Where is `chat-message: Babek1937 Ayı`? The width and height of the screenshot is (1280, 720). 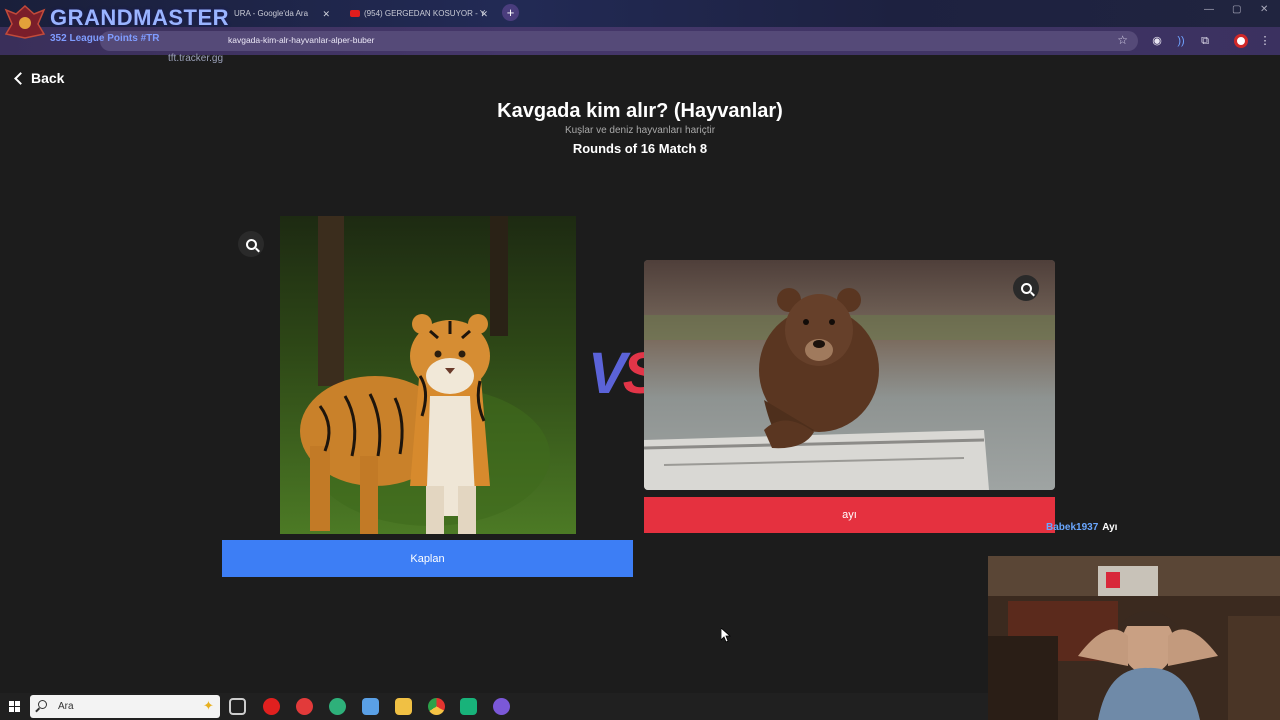
chat-message: Babek1937 Ayı is located at coordinates (1081, 527).